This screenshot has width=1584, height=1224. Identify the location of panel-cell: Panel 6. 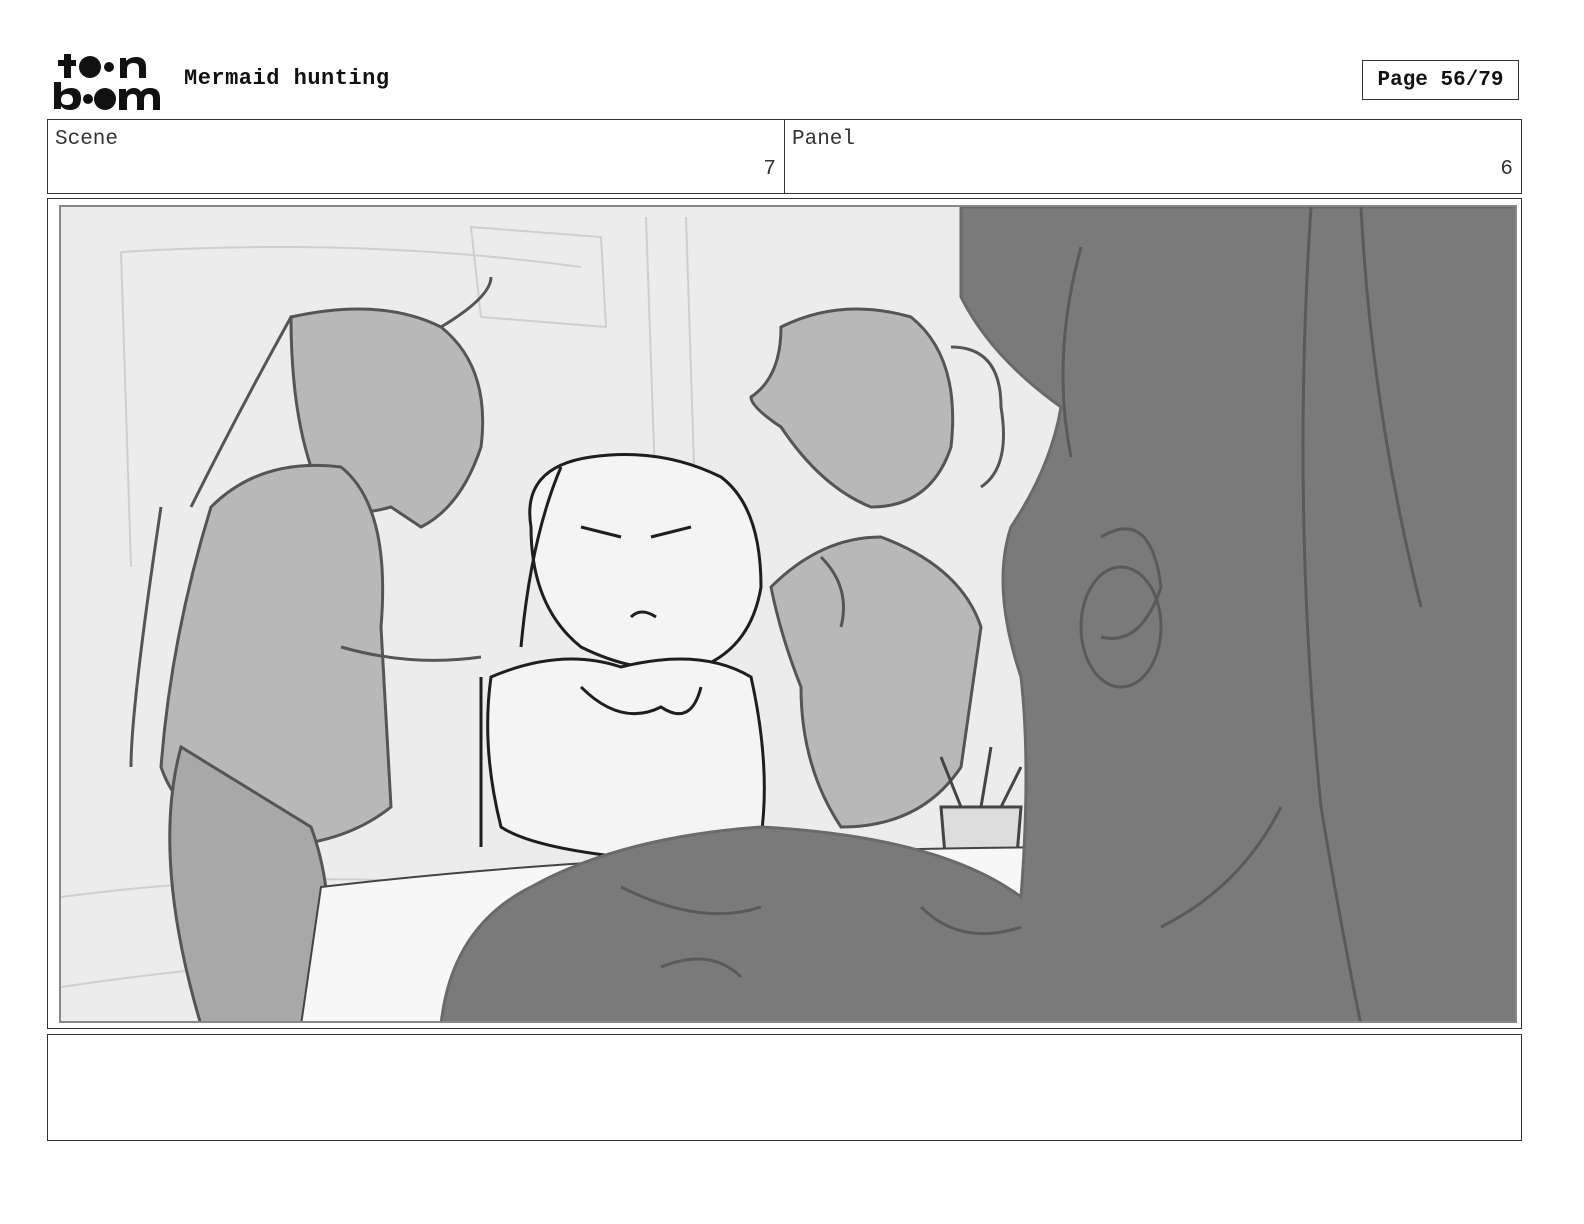
(1153, 156).